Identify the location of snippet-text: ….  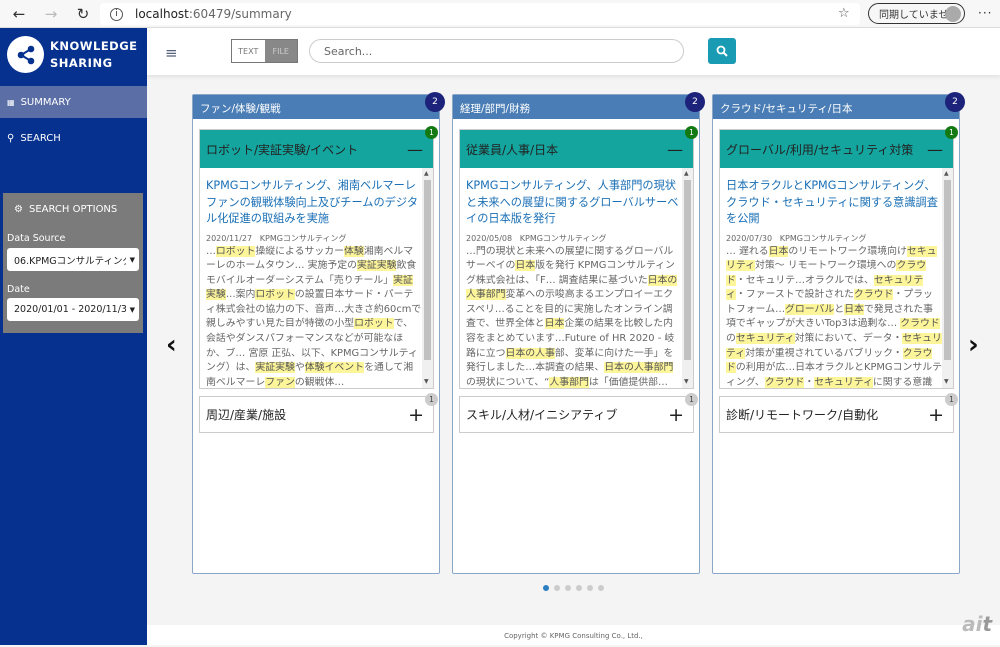
(211, 251).